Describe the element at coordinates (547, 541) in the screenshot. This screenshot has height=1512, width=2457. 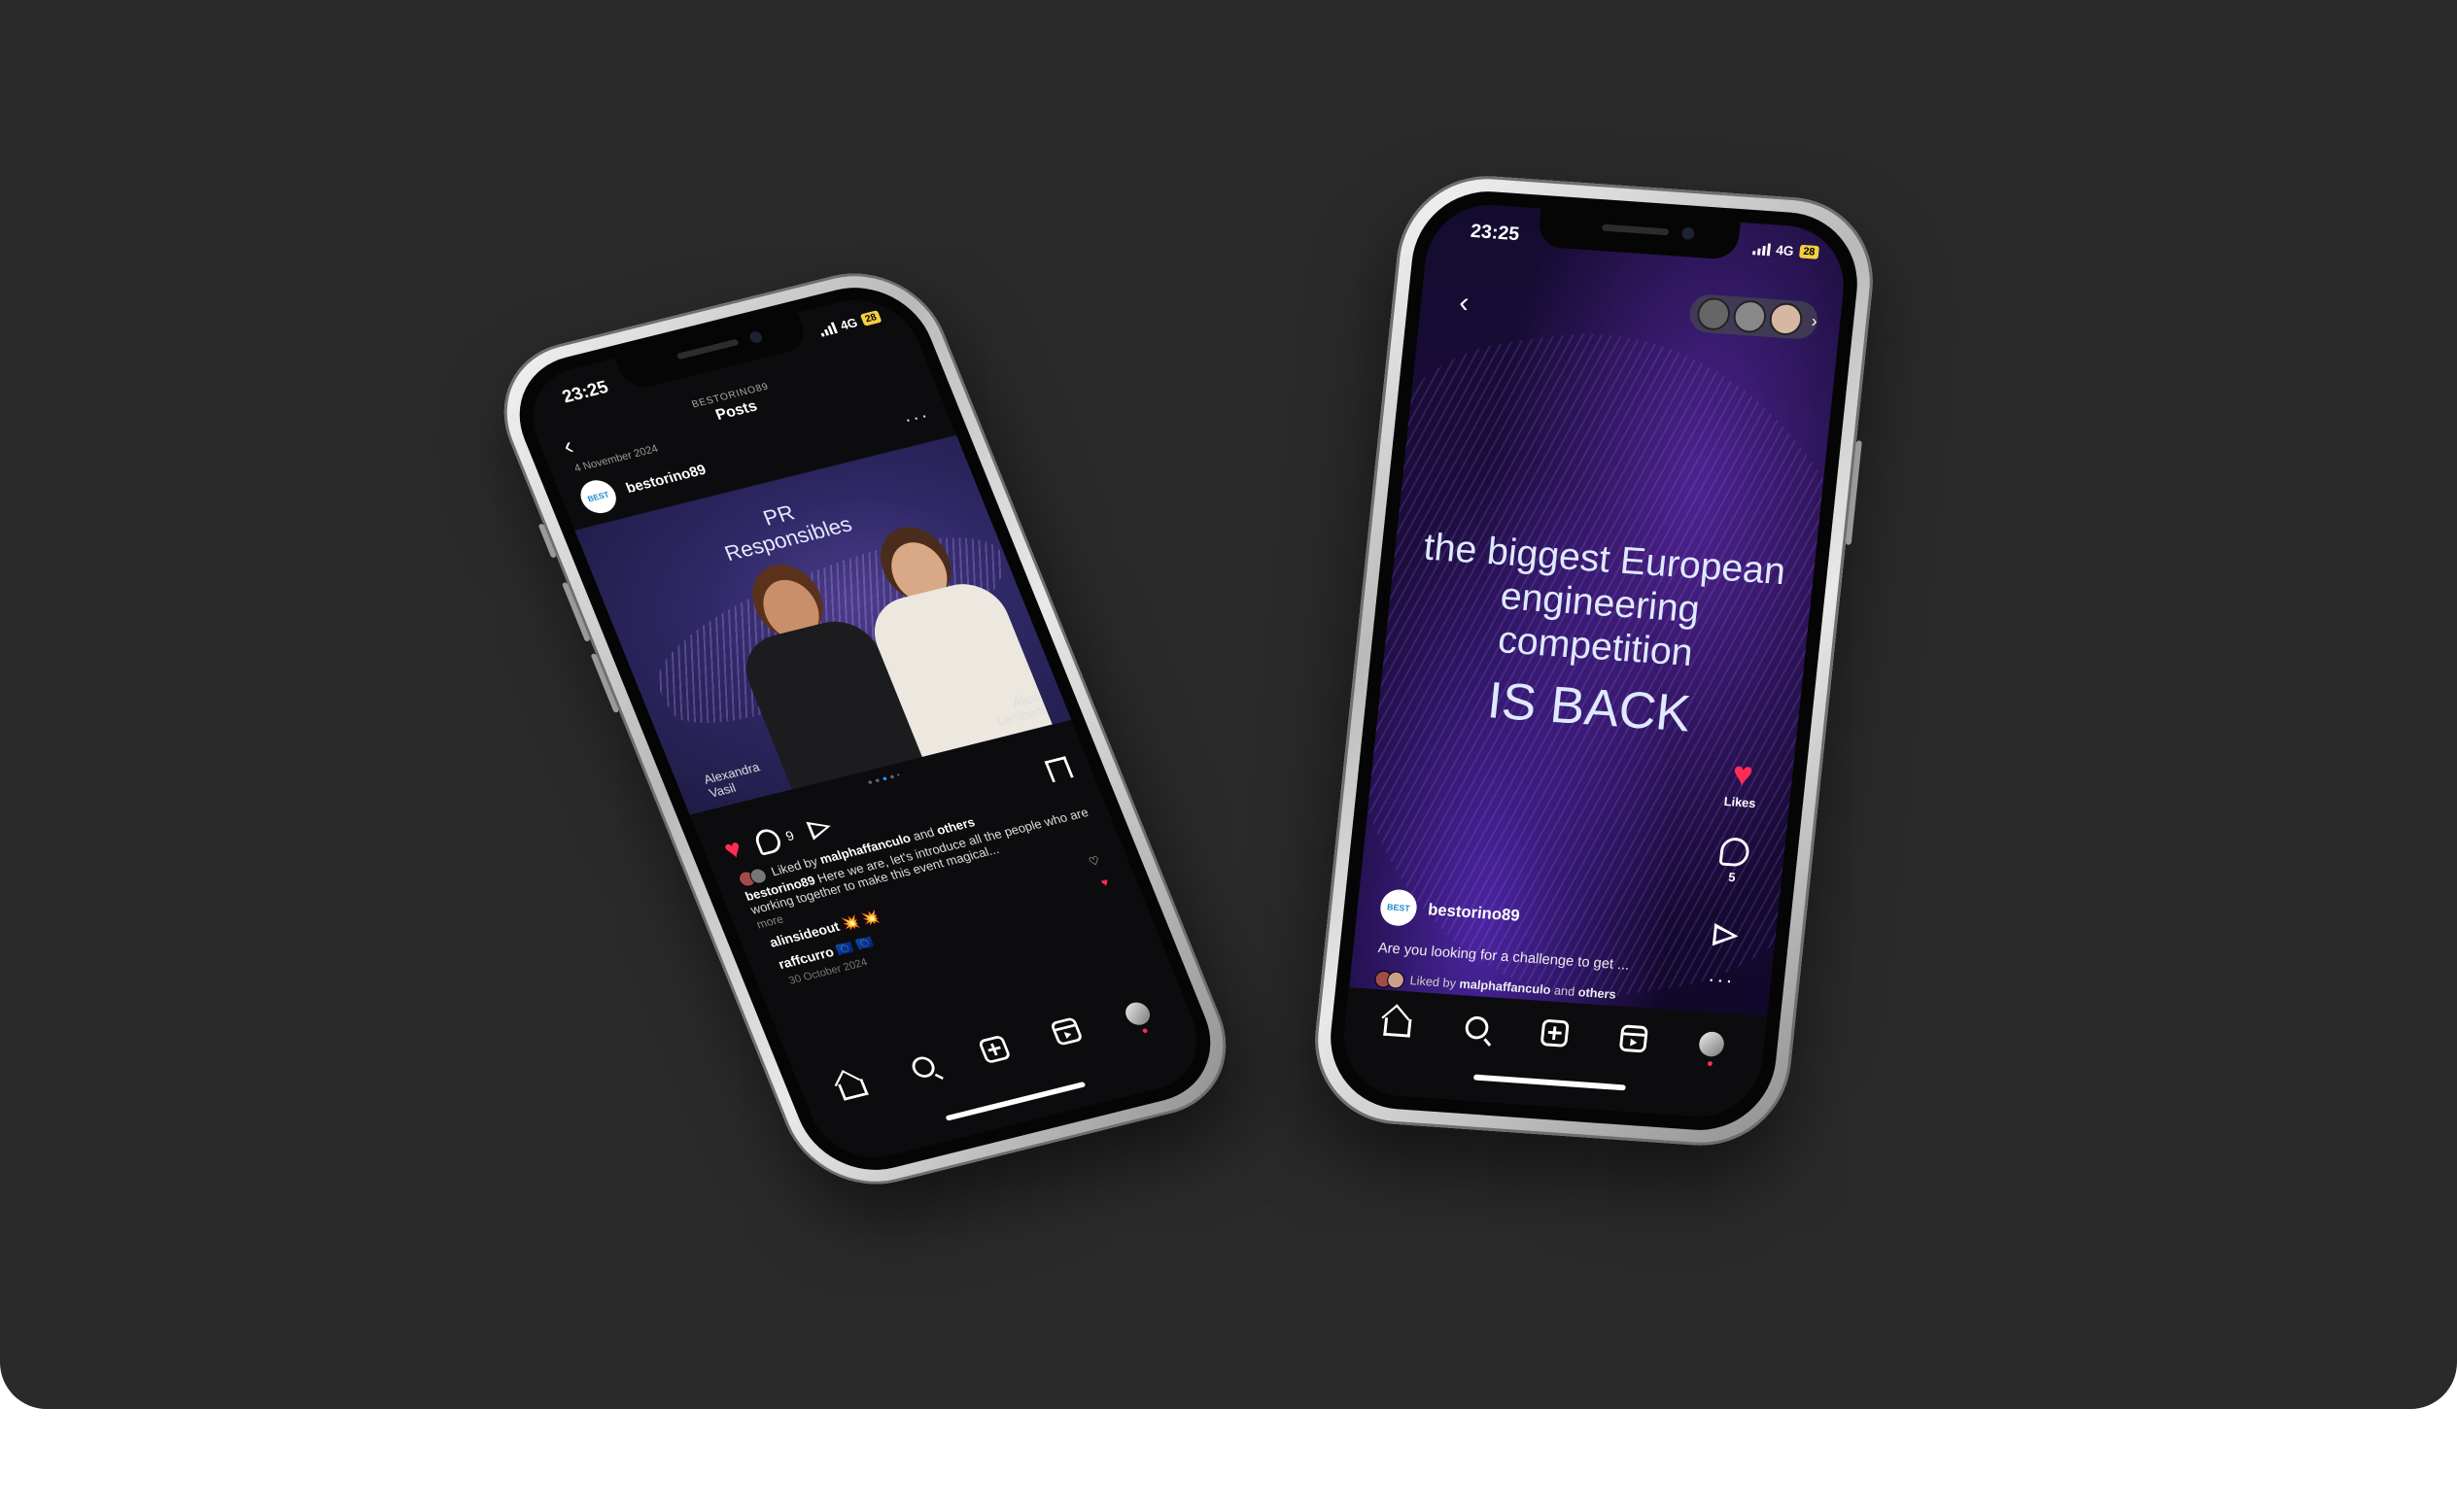
I see `mute-switch` at that location.